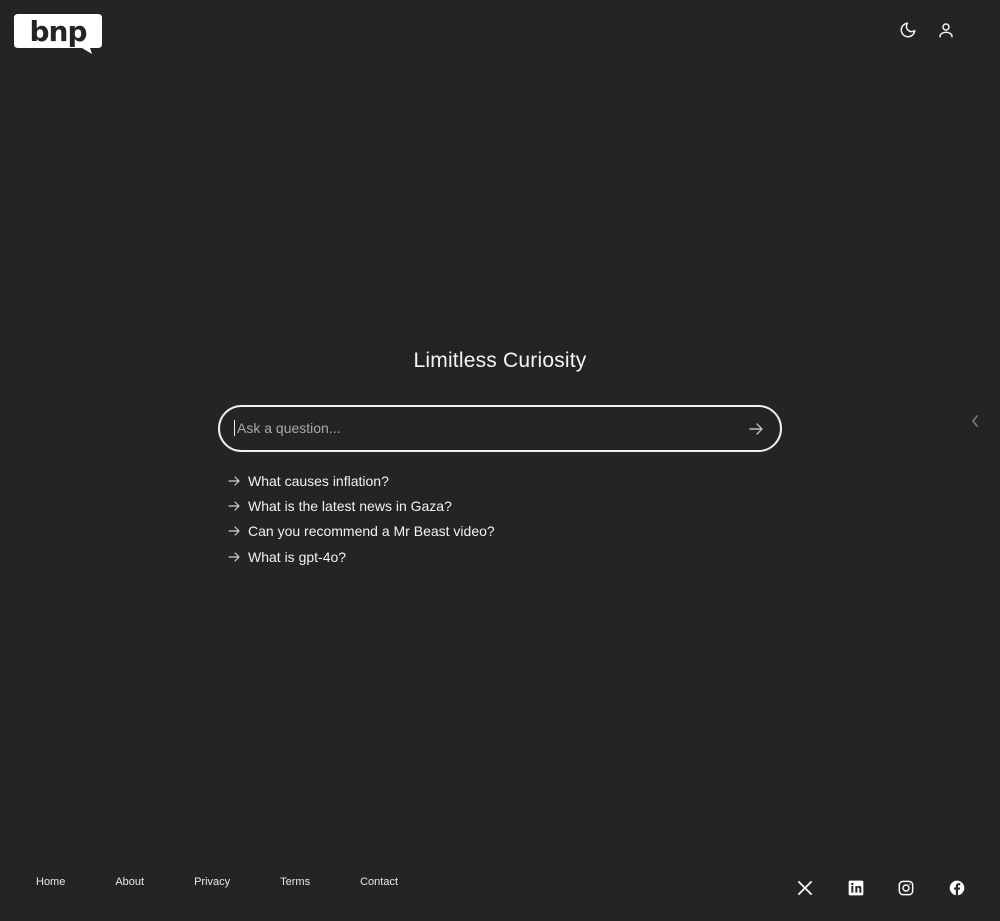  What do you see at coordinates (360, 556) in the screenshot?
I see `suggestion-item: What is gpt-4o?` at bounding box center [360, 556].